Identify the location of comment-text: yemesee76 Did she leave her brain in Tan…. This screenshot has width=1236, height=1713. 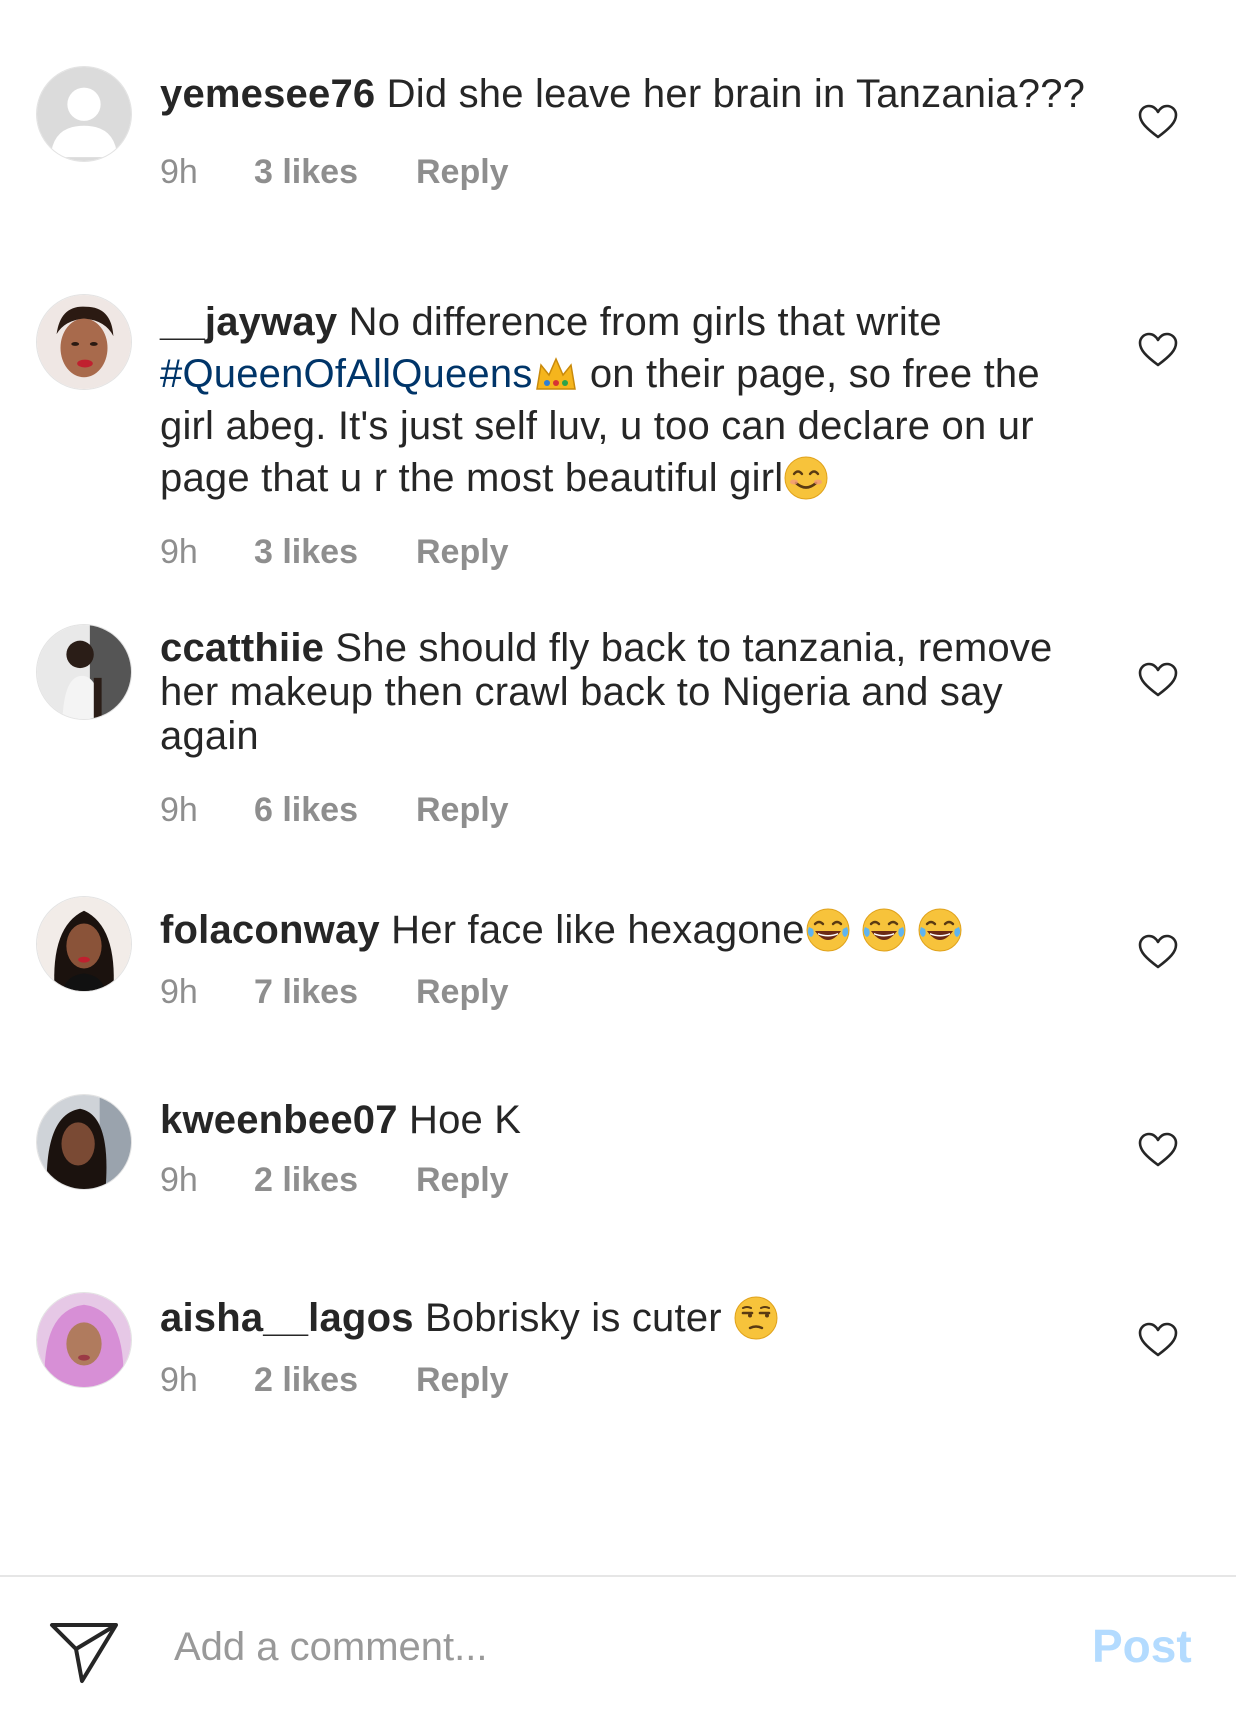
(625, 94).